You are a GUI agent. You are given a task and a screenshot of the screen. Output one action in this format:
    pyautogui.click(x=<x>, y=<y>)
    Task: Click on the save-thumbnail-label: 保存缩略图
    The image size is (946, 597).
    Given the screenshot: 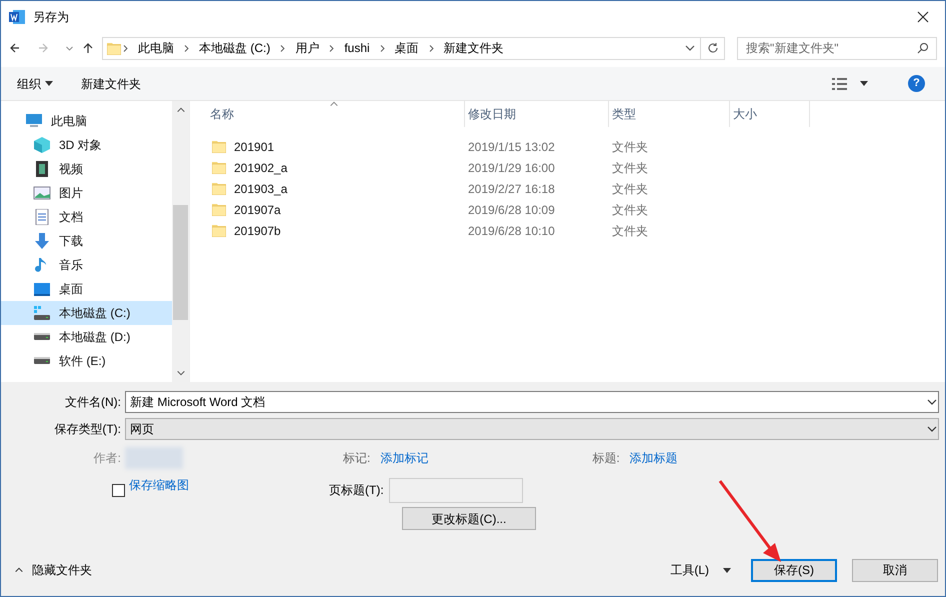 What is the action you would take?
    pyautogui.click(x=159, y=485)
    